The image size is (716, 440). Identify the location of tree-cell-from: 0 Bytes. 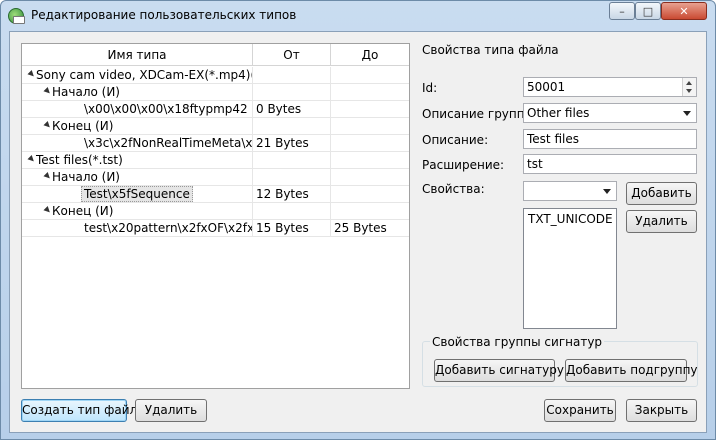
(292, 109).